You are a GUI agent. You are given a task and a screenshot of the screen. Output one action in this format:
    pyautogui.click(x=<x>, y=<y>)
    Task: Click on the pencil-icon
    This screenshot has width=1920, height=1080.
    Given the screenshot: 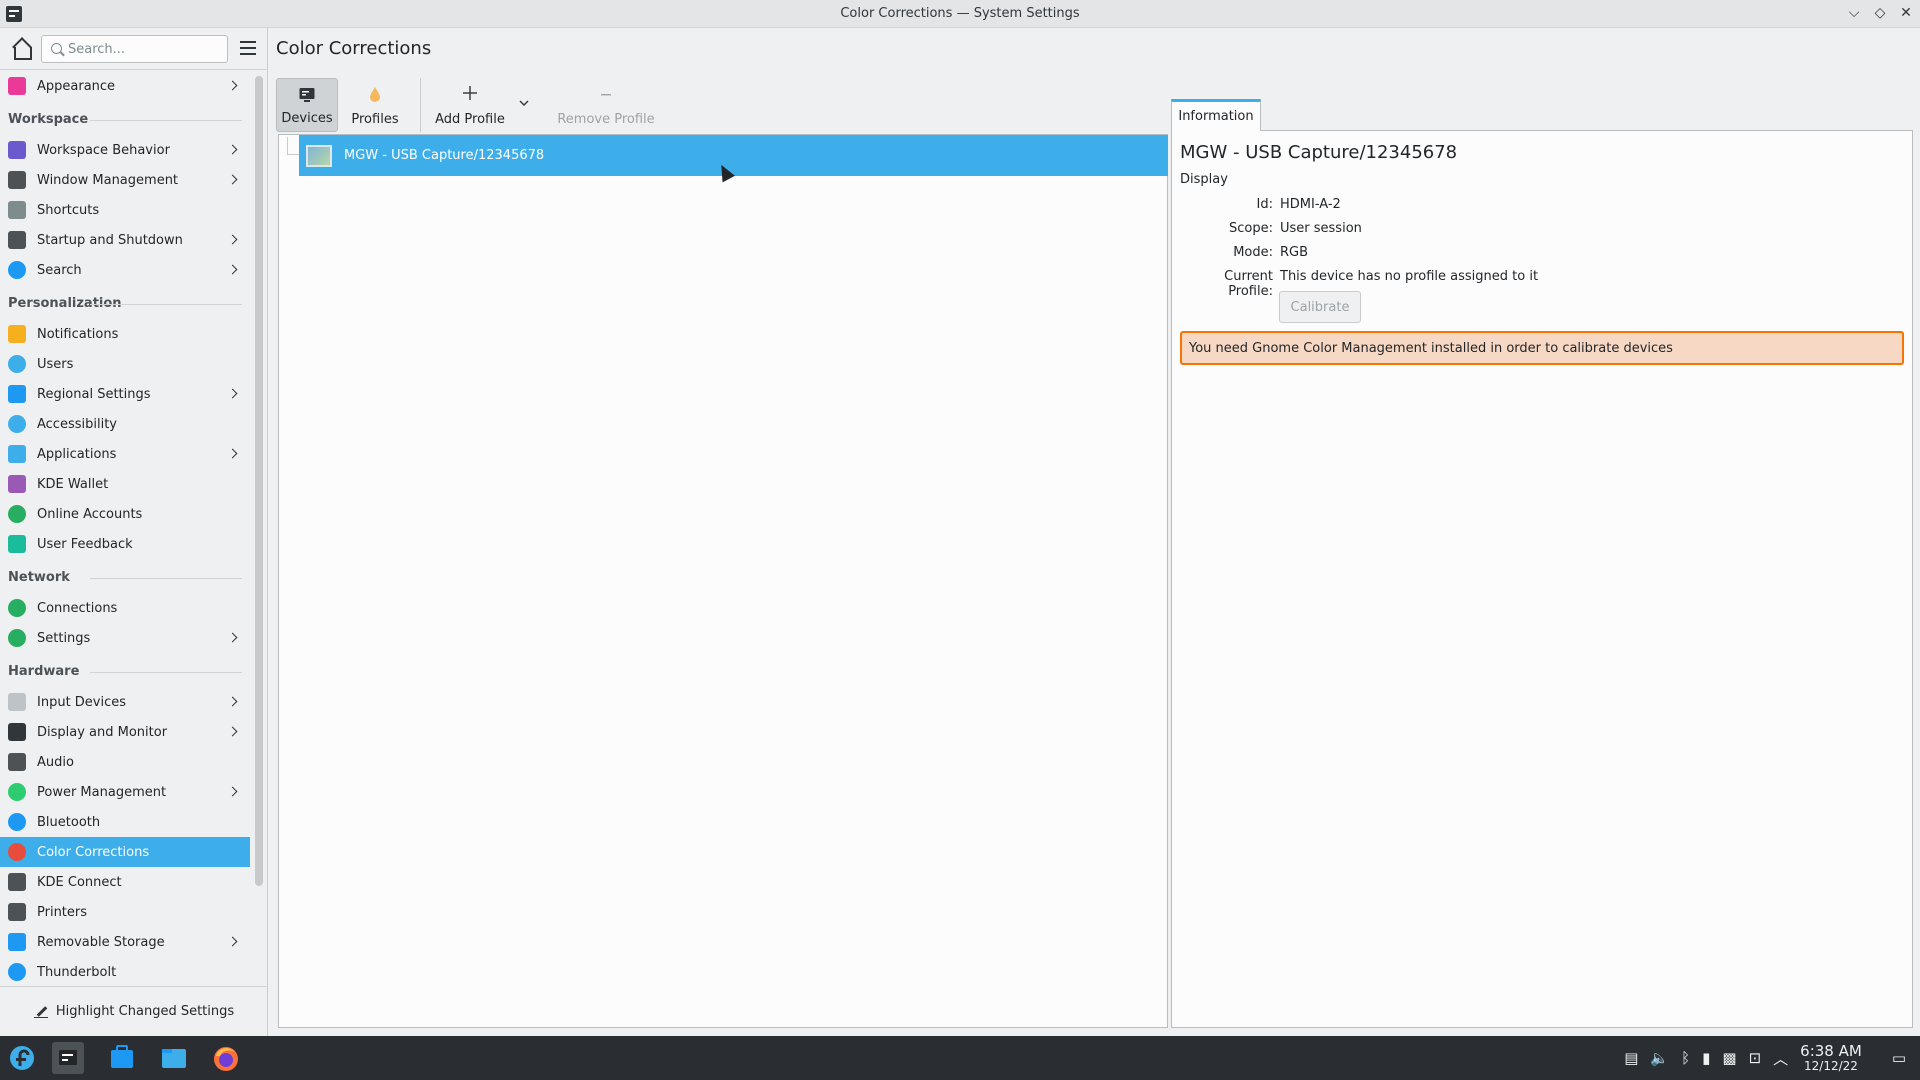 What is the action you would take?
    pyautogui.click(x=40, y=1012)
    